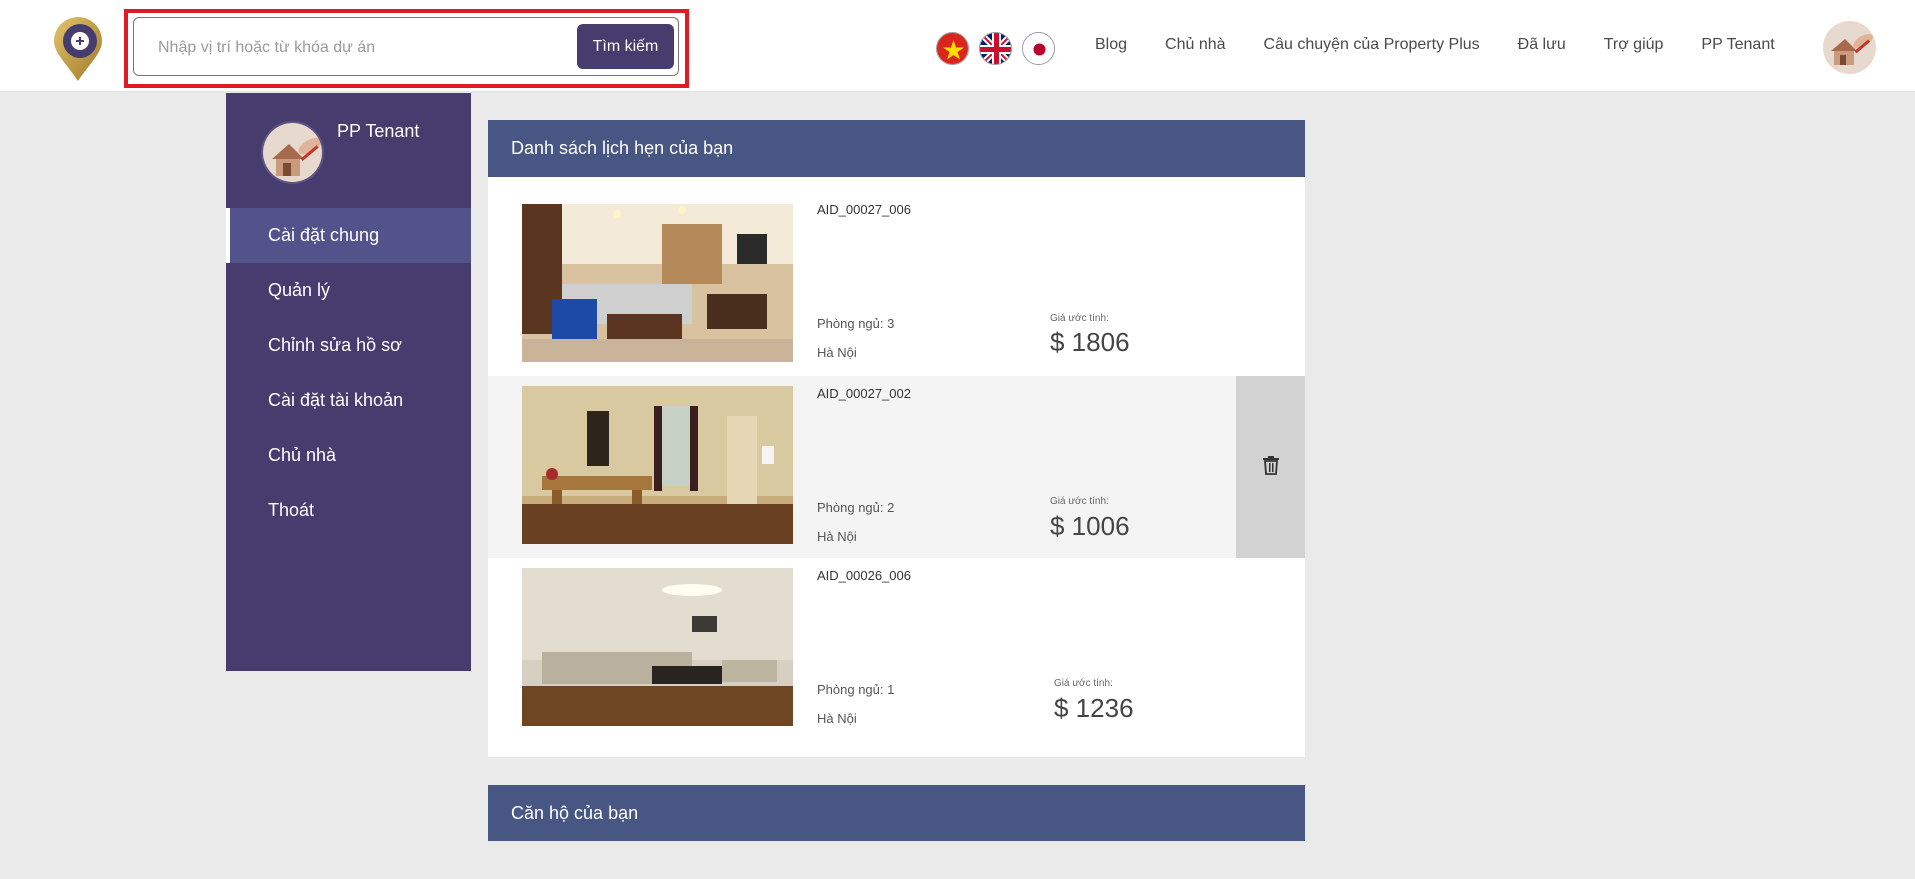 The height and width of the screenshot is (879, 1915). I want to click on search-bar: Tìm kiếm, so click(406, 46).